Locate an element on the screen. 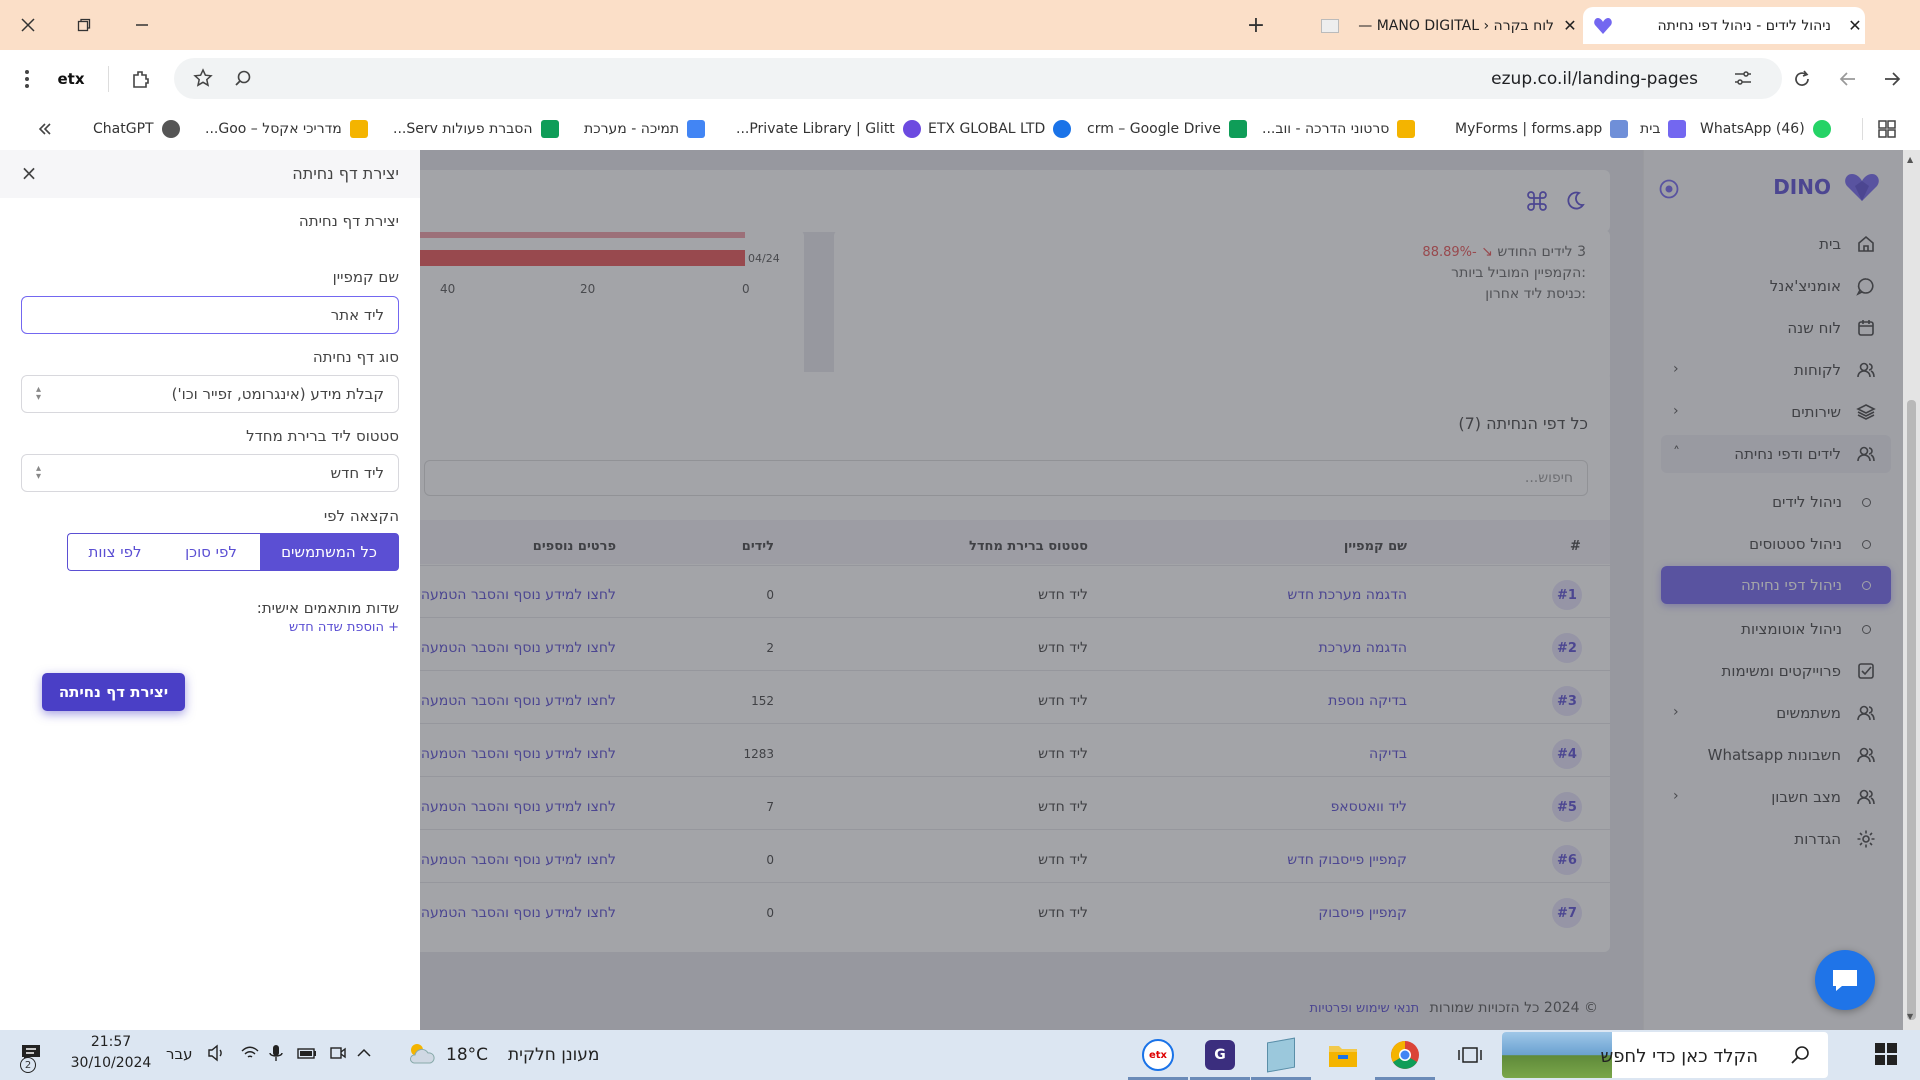  site-settings-icon is located at coordinates (1743, 78).